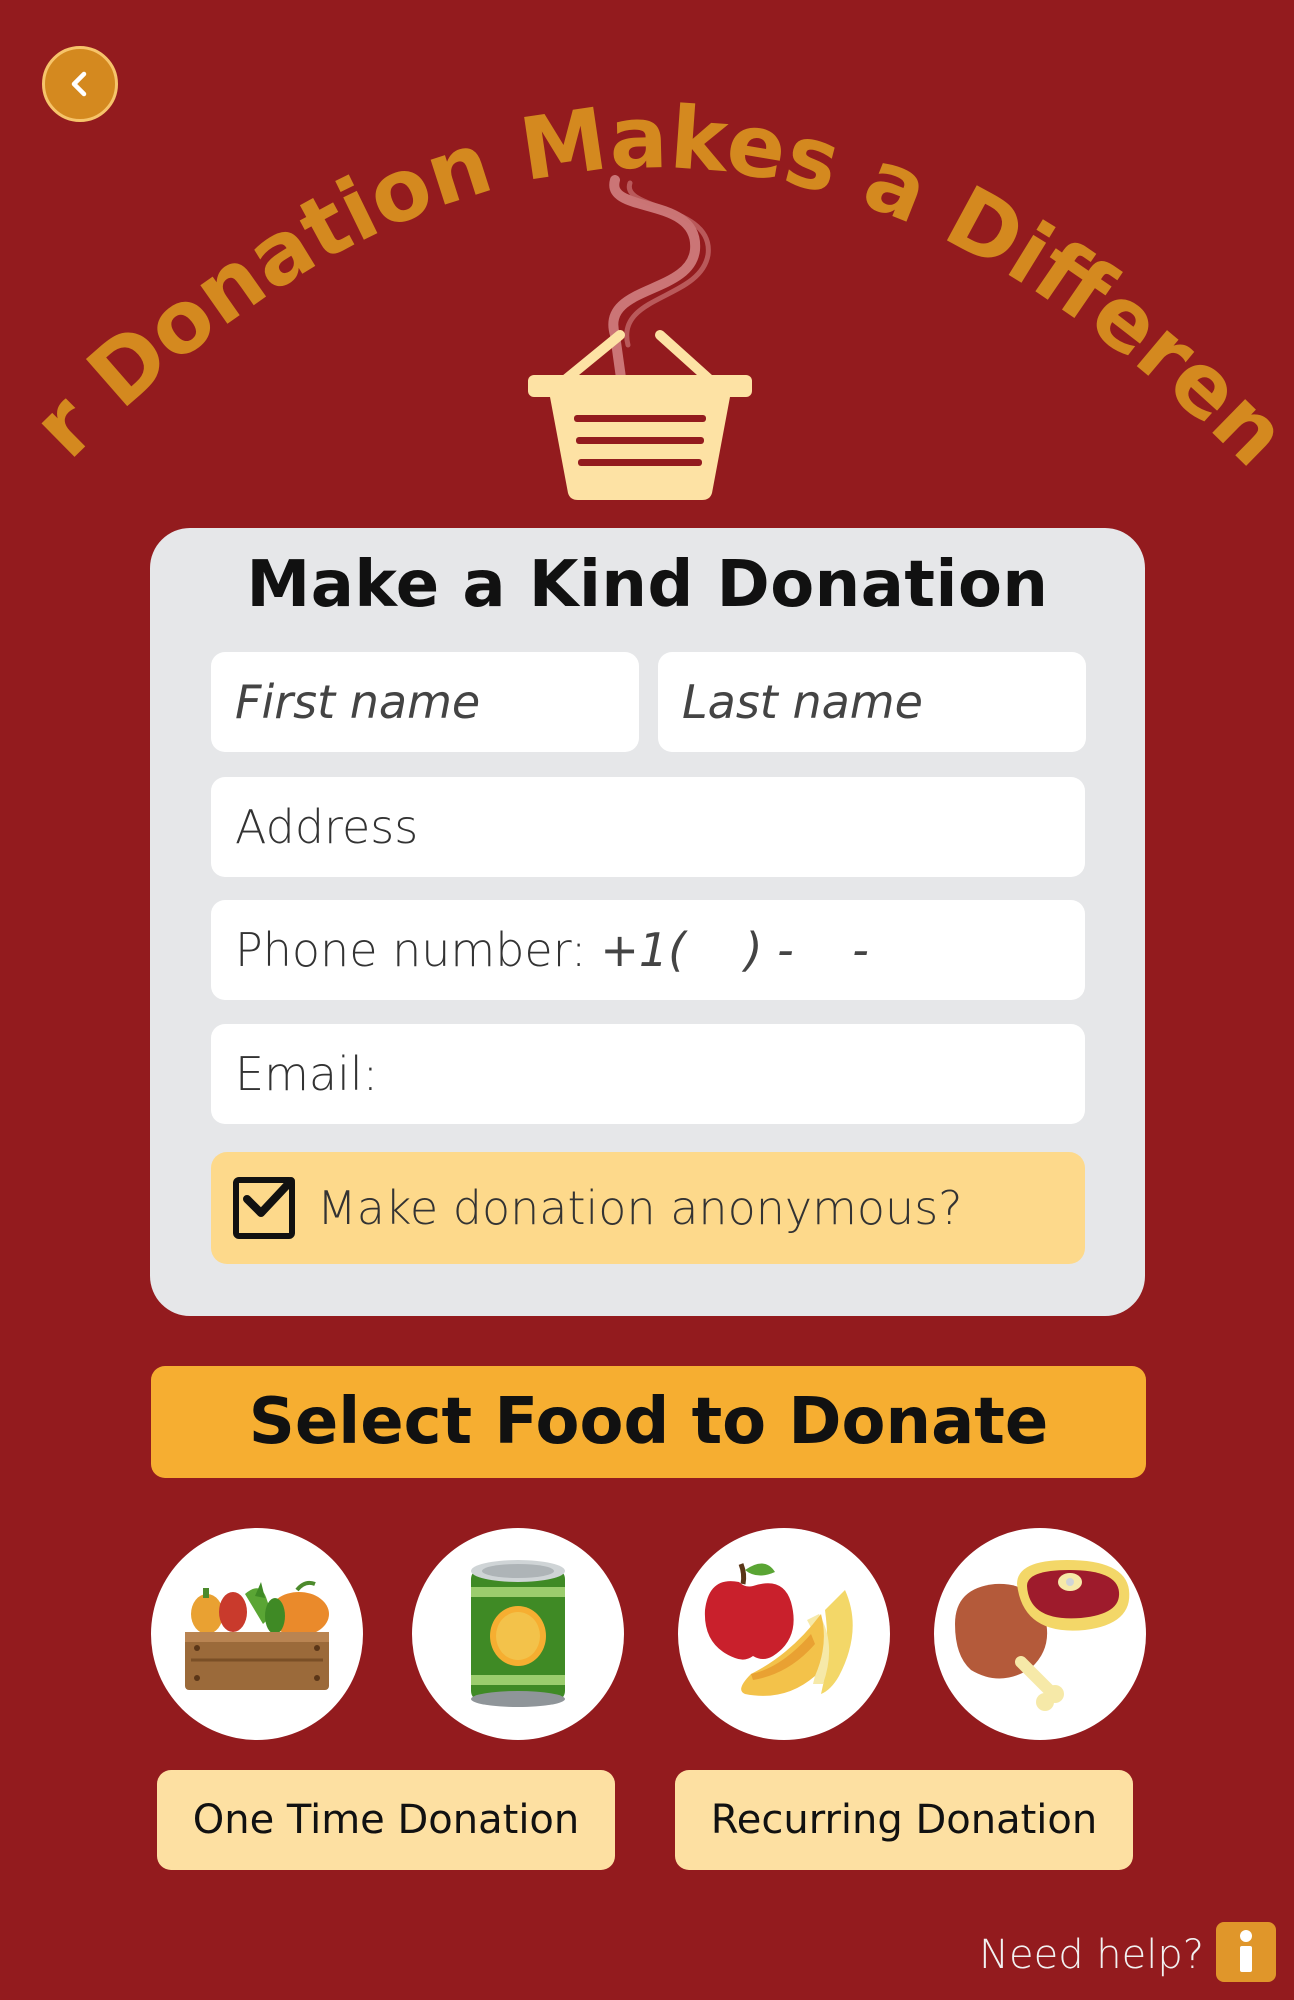  Describe the element at coordinates (648, 1422) in the screenshot. I see `select-food-button: Select Food to Donate` at that location.